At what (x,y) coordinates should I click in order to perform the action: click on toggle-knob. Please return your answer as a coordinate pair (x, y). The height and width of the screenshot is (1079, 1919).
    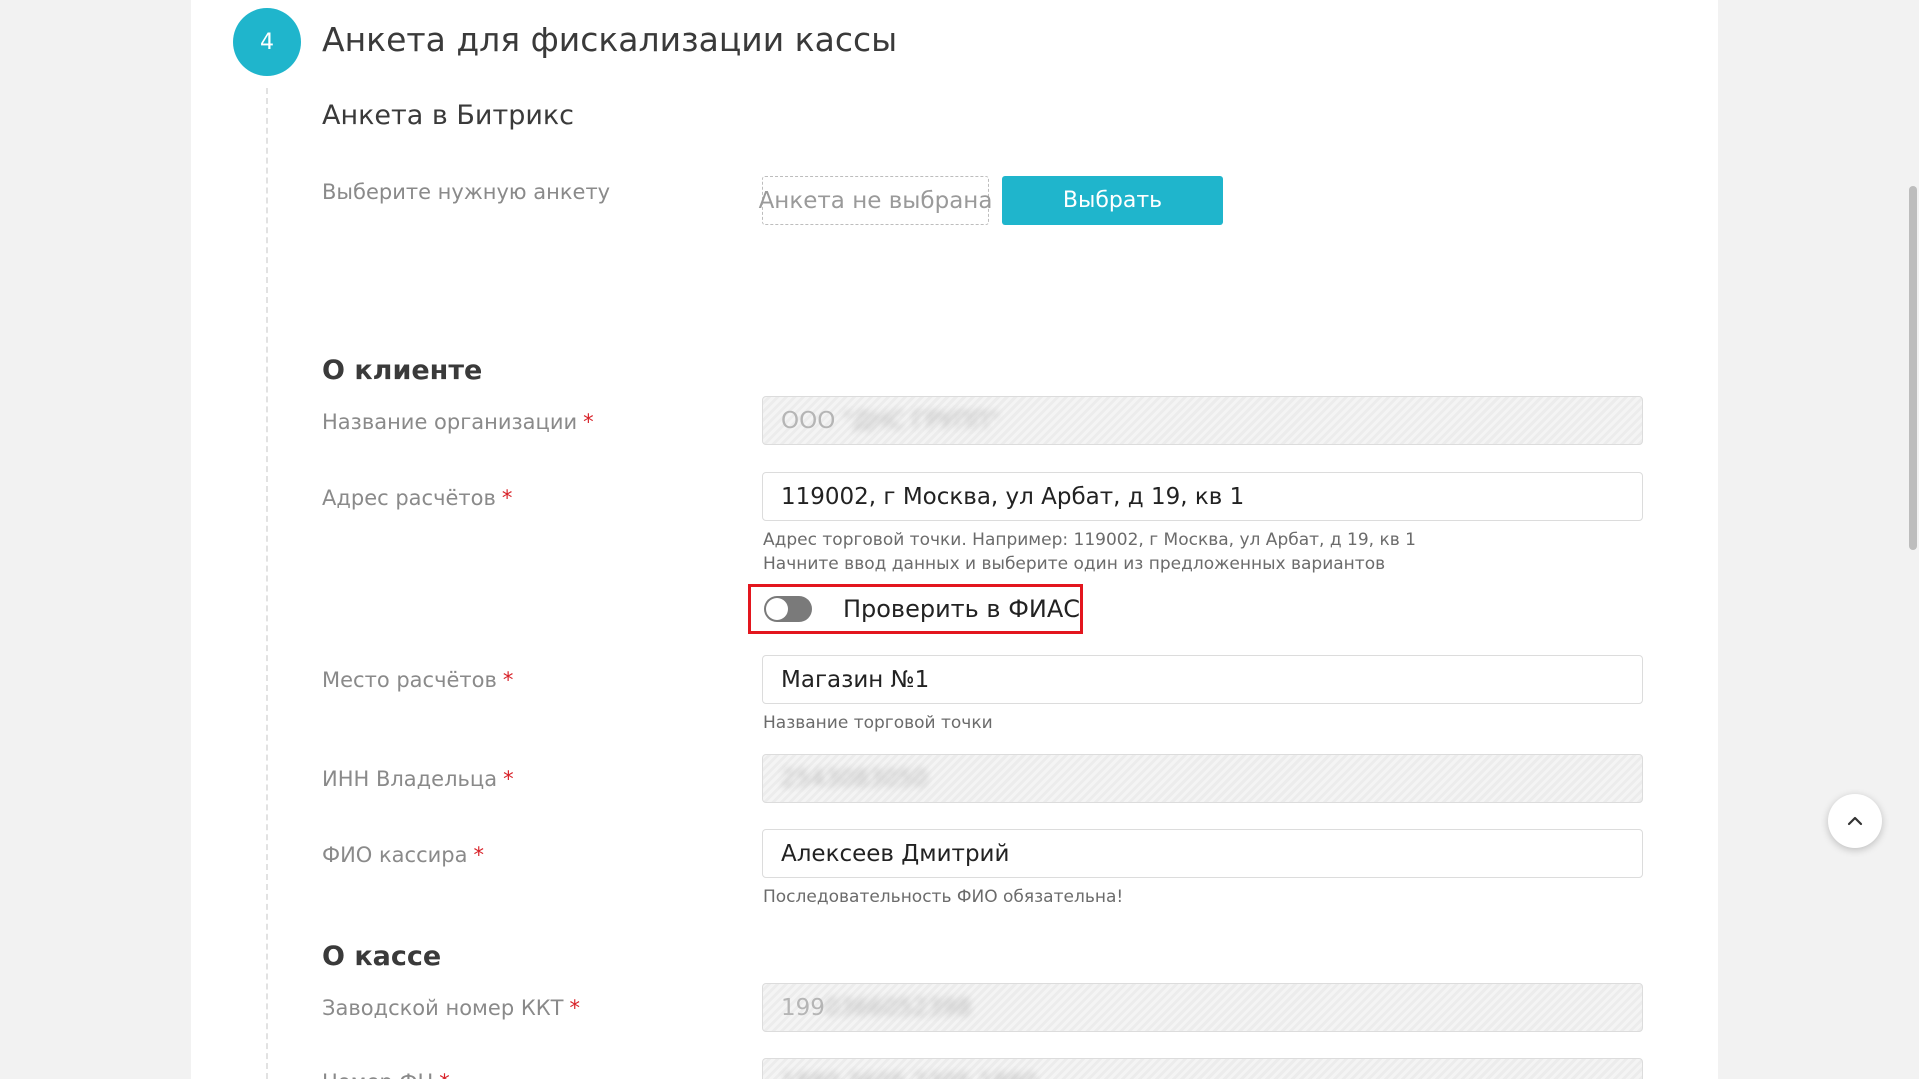
    Looking at the image, I should click on (777, 609).